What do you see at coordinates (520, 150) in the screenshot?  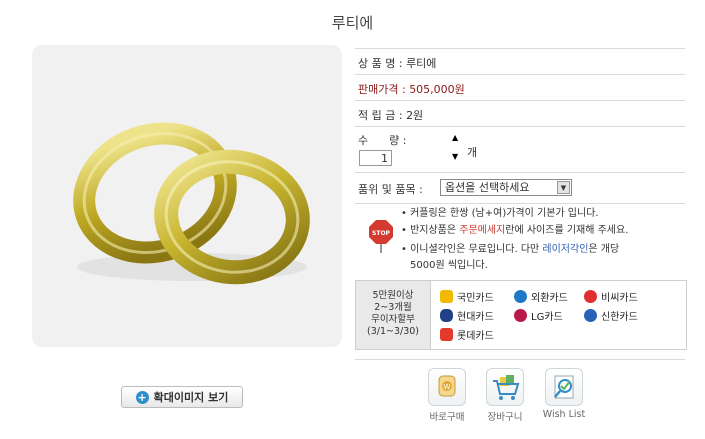 I see `quantity-row: 수 량 : 1 ▲ ▼ 개` at bounding box center [520, 150].